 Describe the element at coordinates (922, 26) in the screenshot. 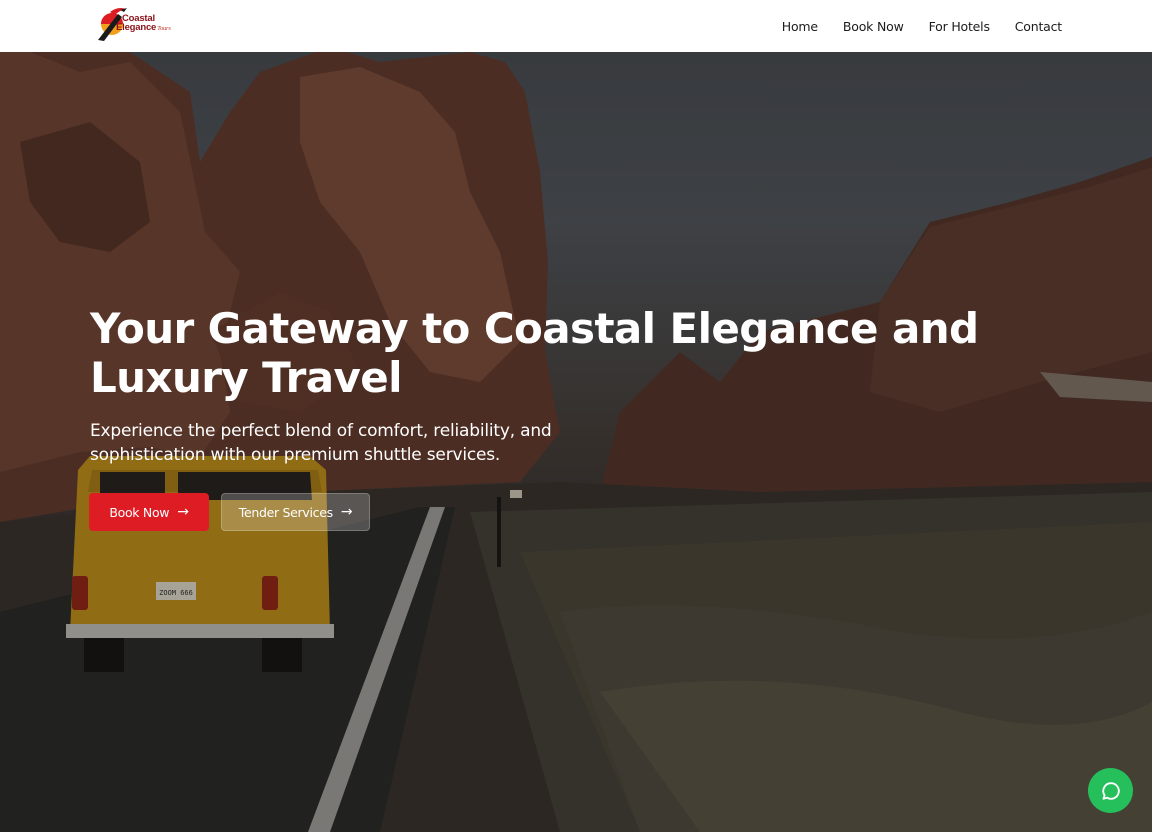

I see `main-nav: Home Book Now For Hotels Contact` at that location.